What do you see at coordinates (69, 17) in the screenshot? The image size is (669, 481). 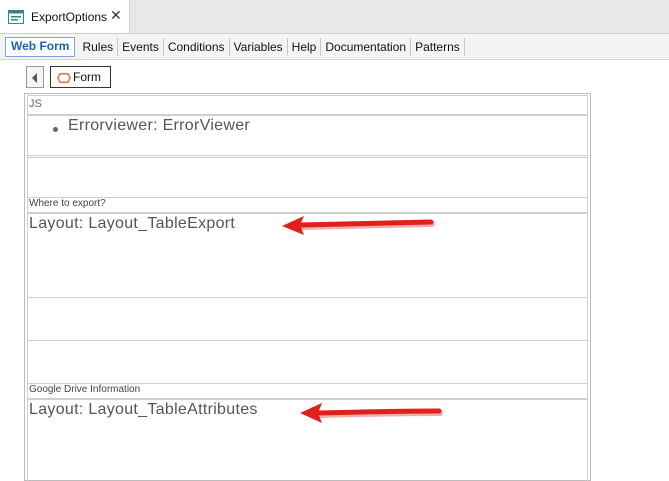 I see `tab-title: ExportOptions` at bounding box center [69, 17].